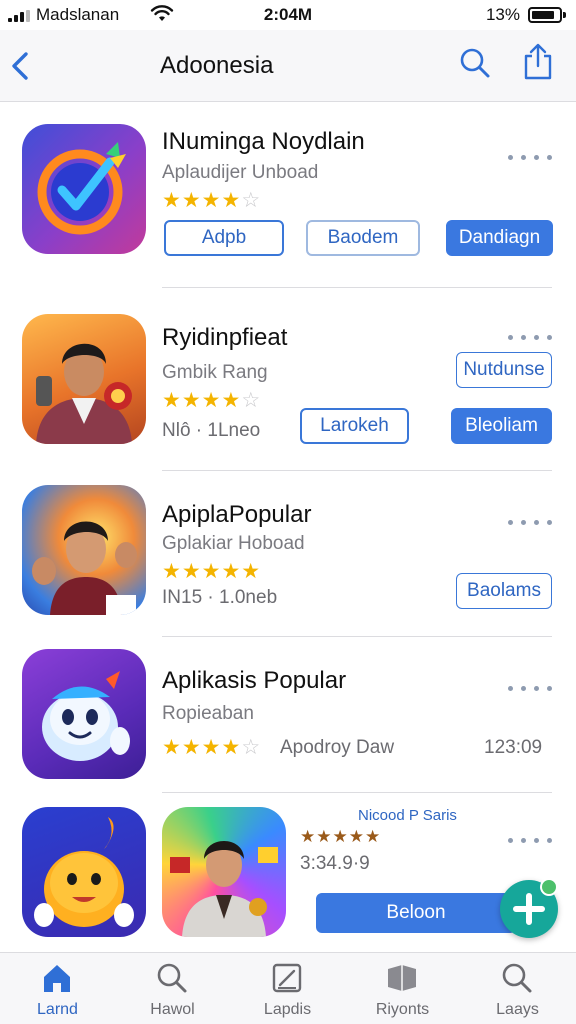  Describe the element at coordinates (287, 1009) in the screenshot. I see `tab-label: Lapdis` at that location.